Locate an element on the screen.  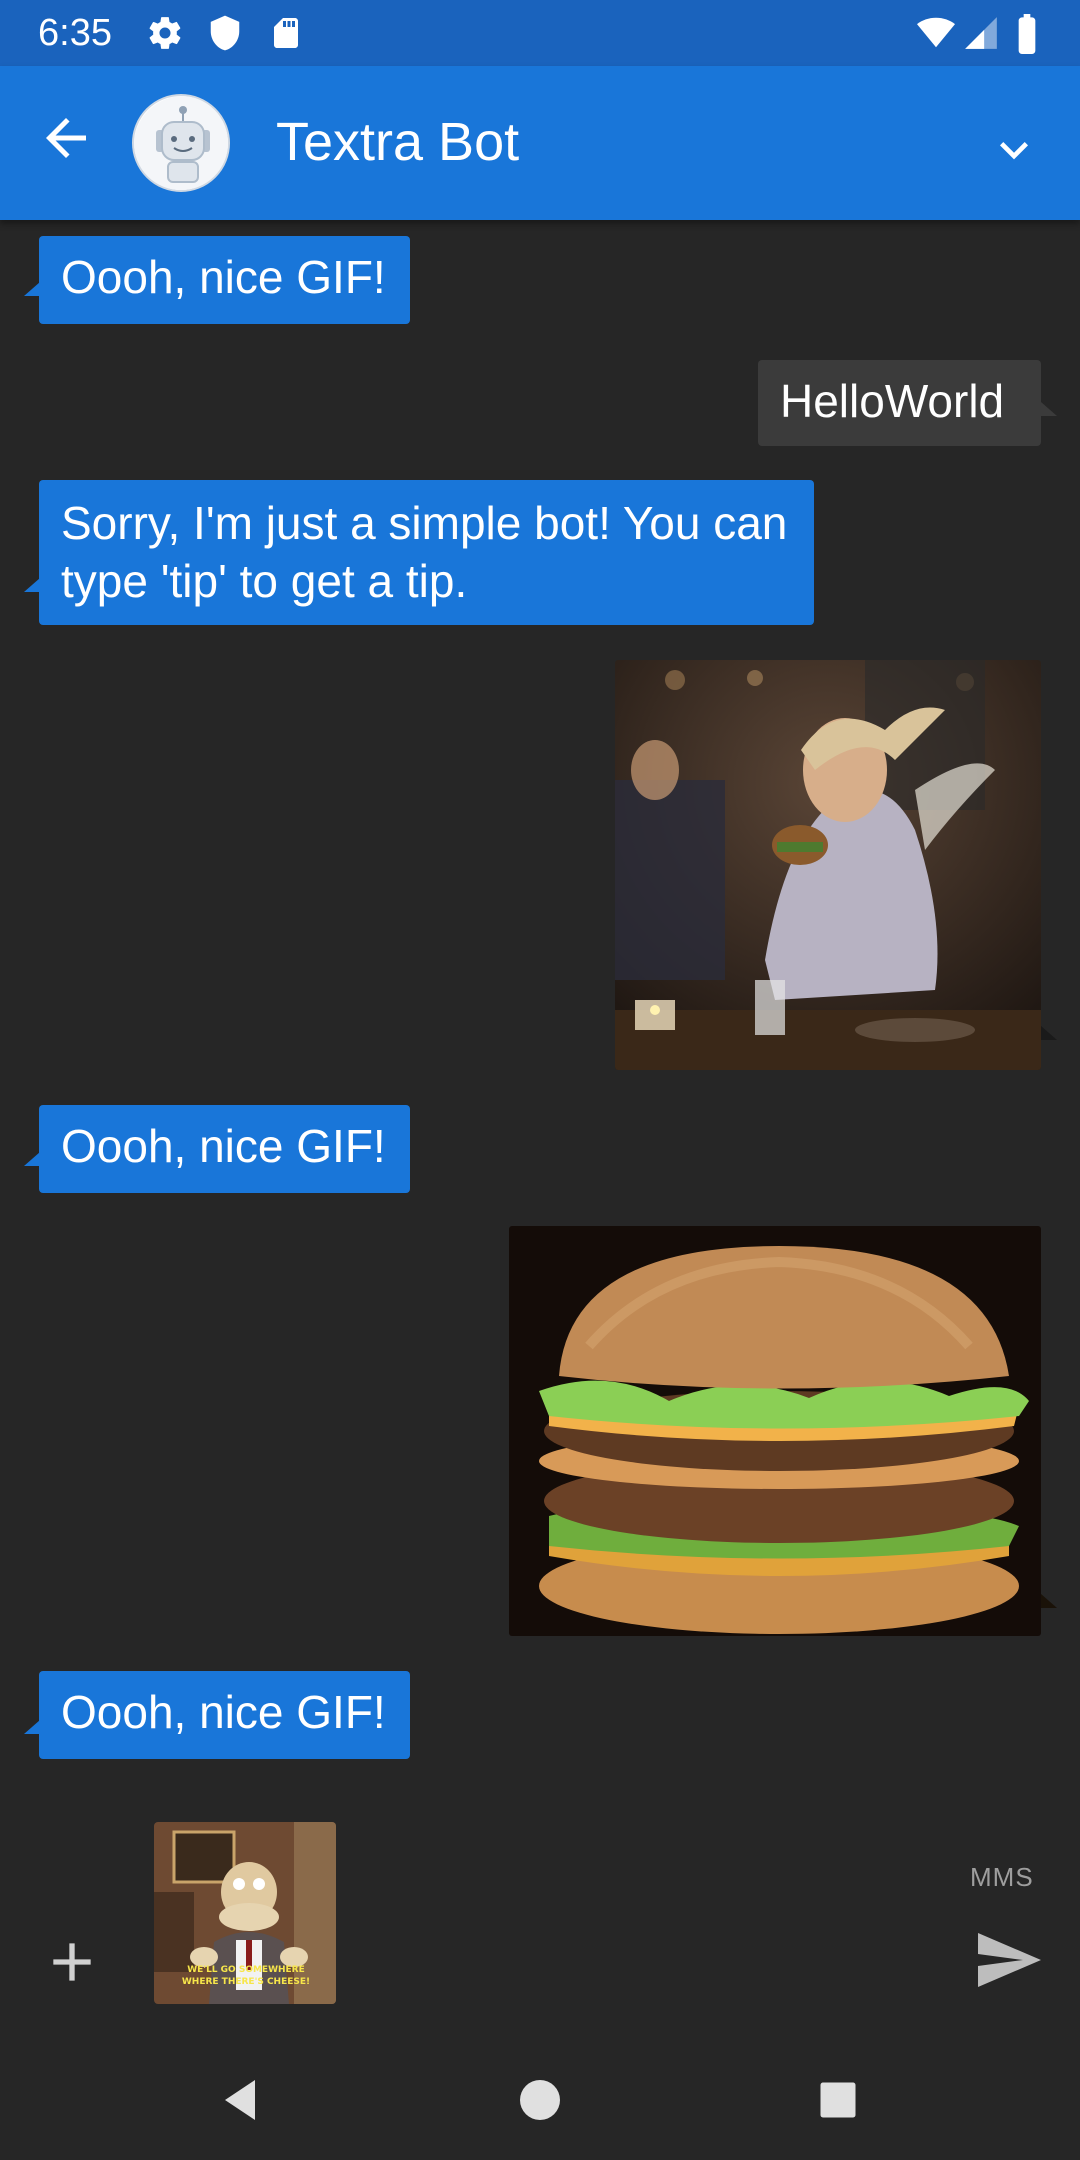
nav-home-icon is located at coordinates (540, 2100).